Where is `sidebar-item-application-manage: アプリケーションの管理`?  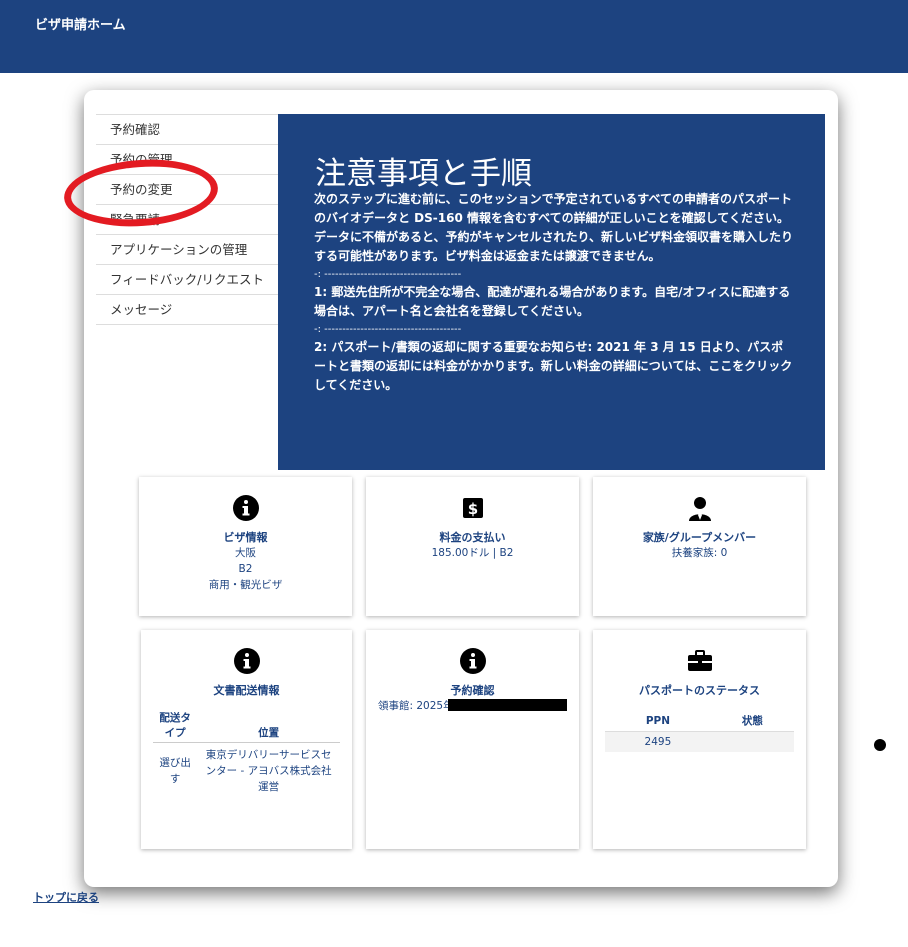 sidebar-item-application-manage: アプリケーションの管理 is located at coordinates (187, 249).